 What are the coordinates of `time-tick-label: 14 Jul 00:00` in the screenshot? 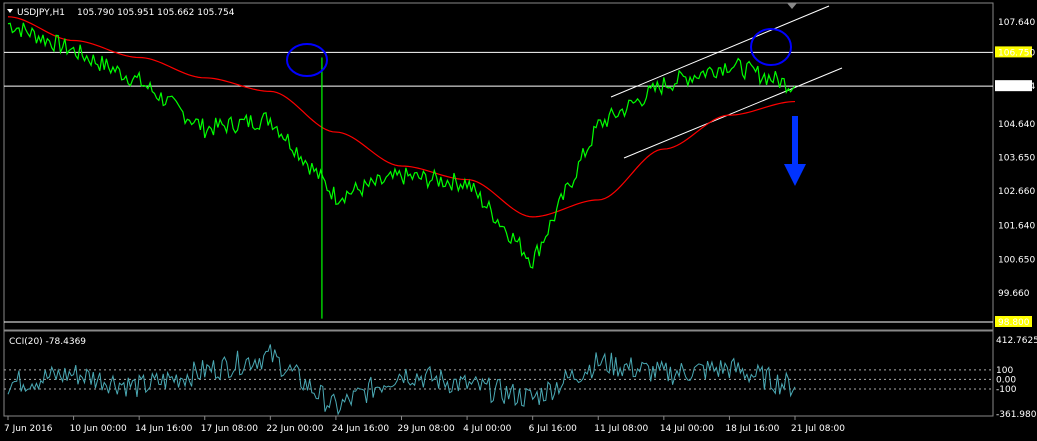 It's located at (687, 429).